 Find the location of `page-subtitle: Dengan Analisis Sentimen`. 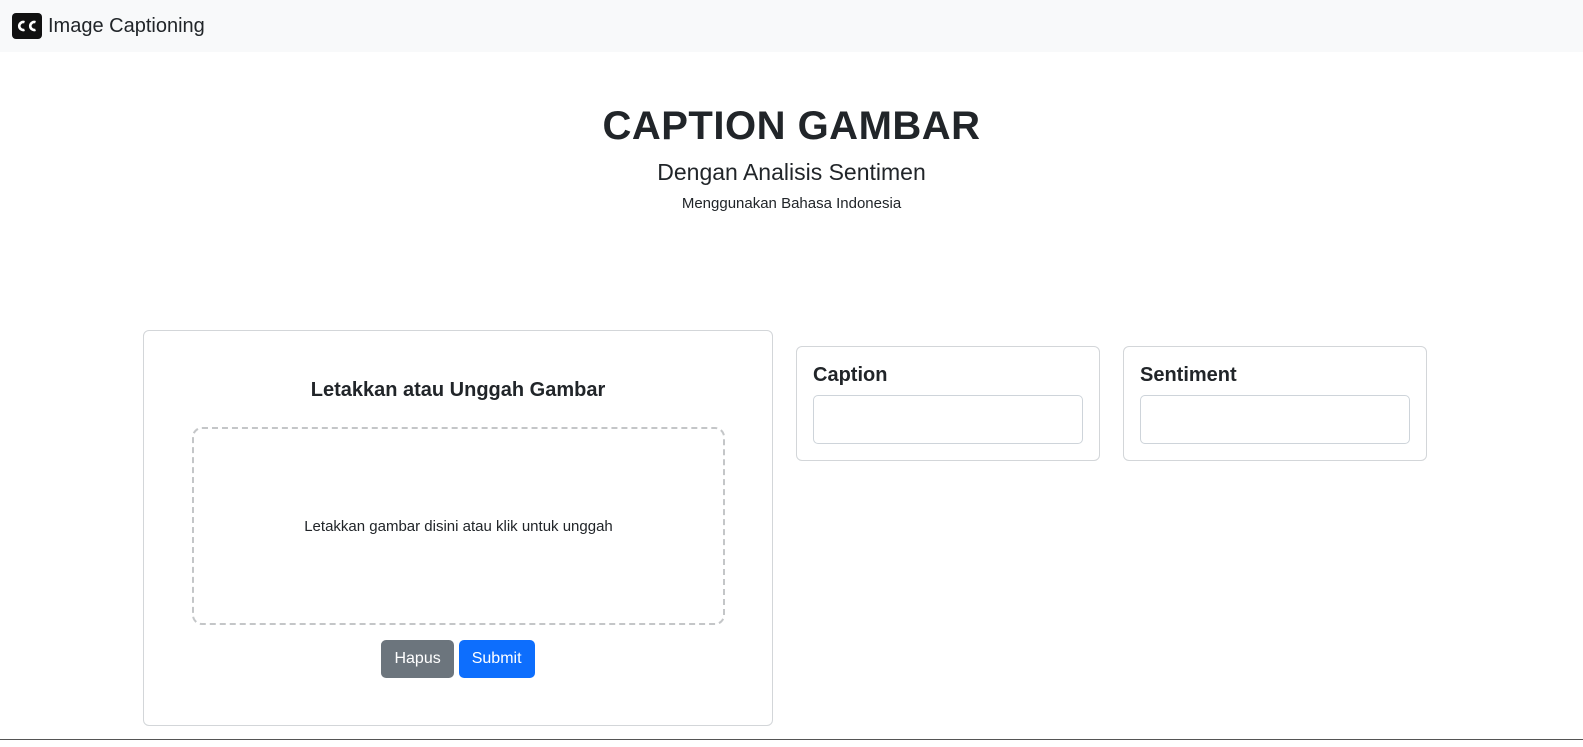

page-subtitle: Dengan Analisis Sentimen is located at coordinates (791, 172).